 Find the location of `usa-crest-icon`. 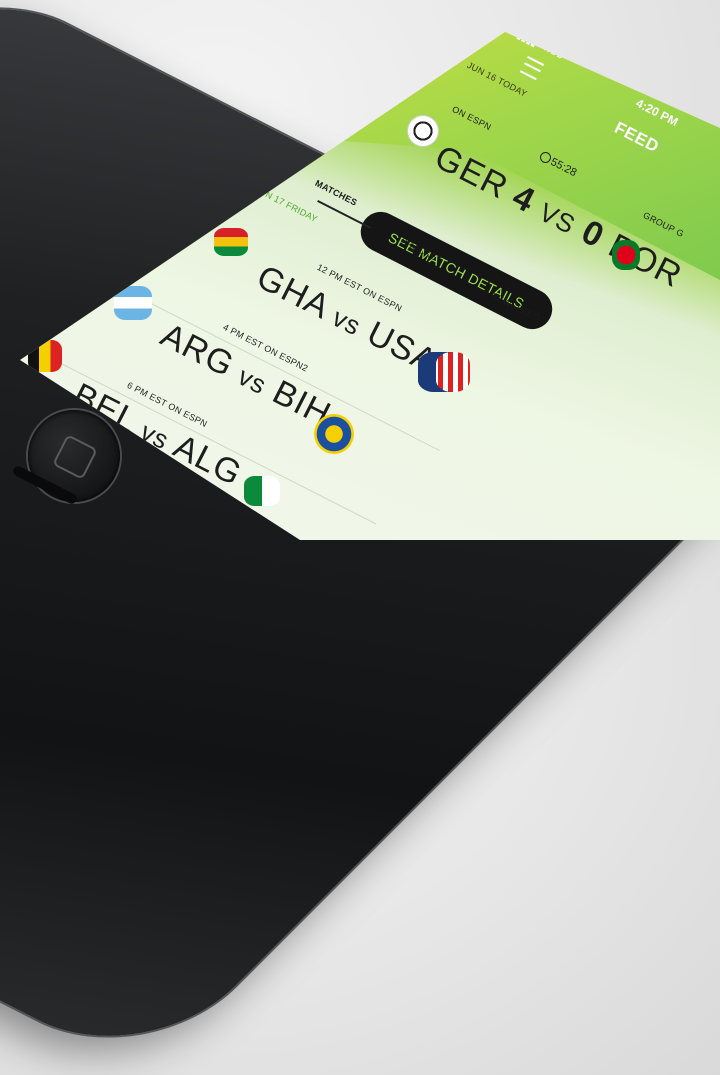

usa-crest-icon is located at coordinates (444, 372).